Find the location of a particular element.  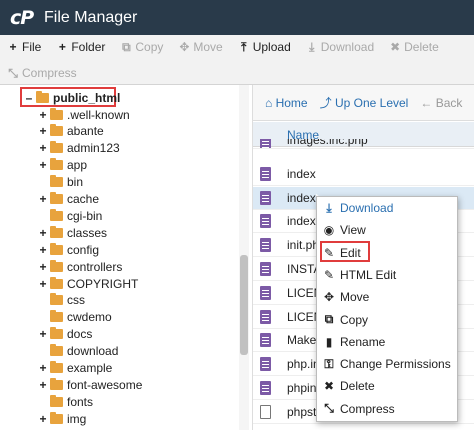

folder-toolbar-label: Folder is located at coordinates (88, 47).